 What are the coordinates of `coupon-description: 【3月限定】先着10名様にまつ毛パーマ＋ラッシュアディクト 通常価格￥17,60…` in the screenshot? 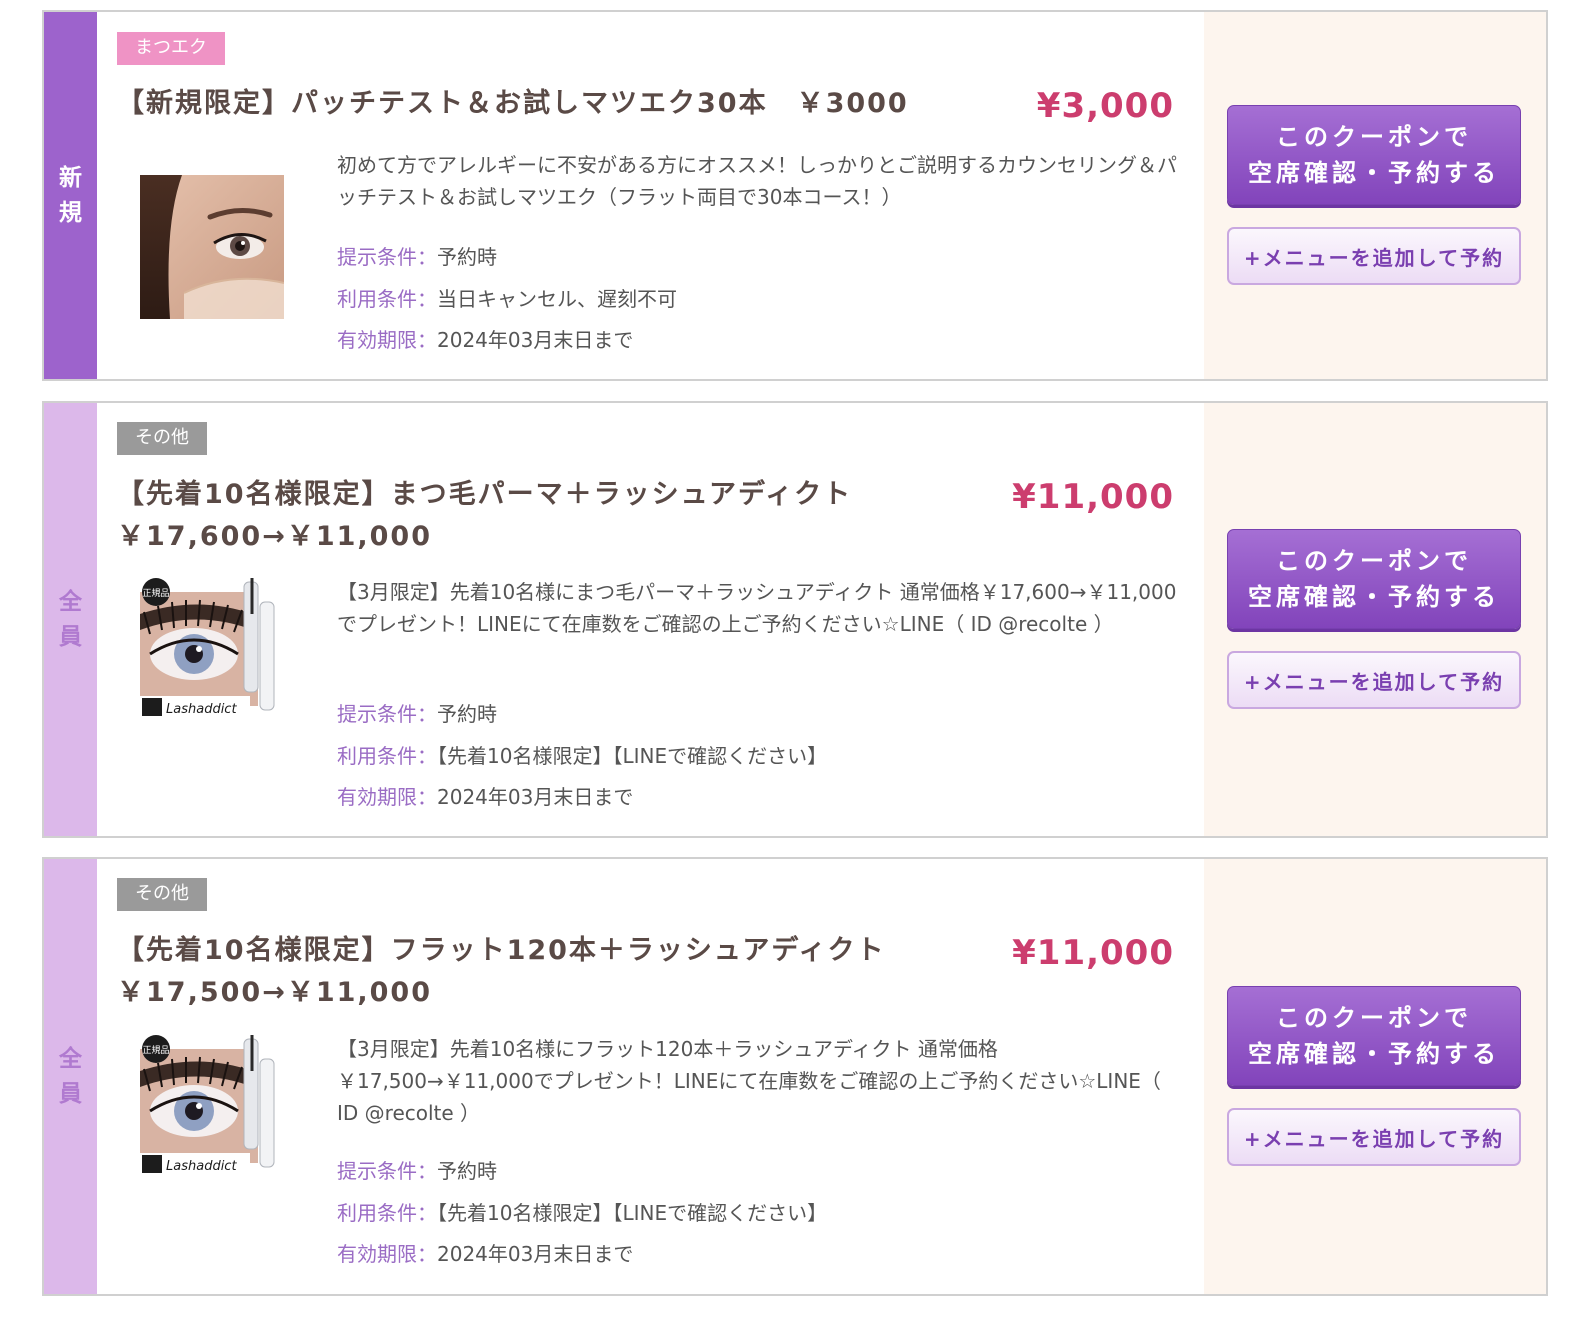 It's located at (757, 608).